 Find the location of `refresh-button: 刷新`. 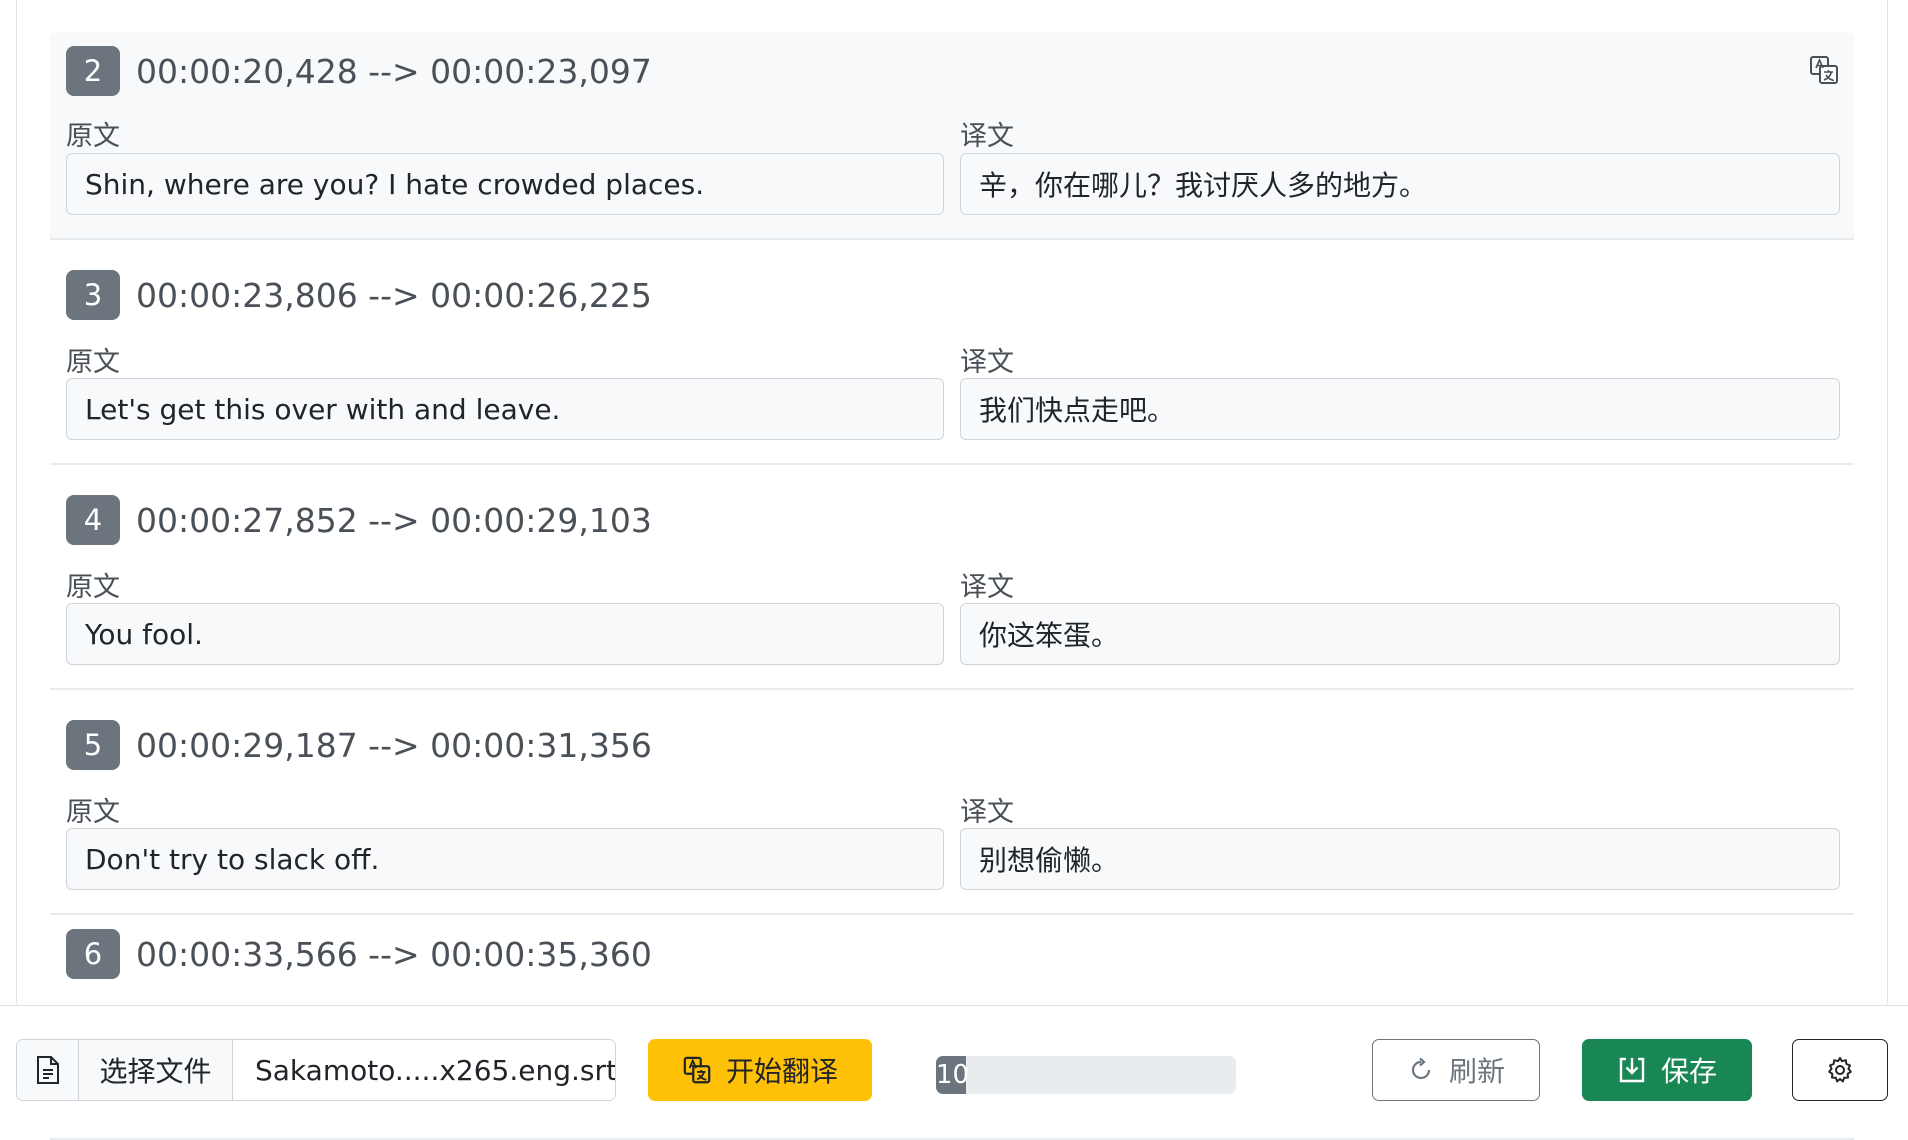

refresh-button: 刷新 is located at coordinates (1456, 1070).